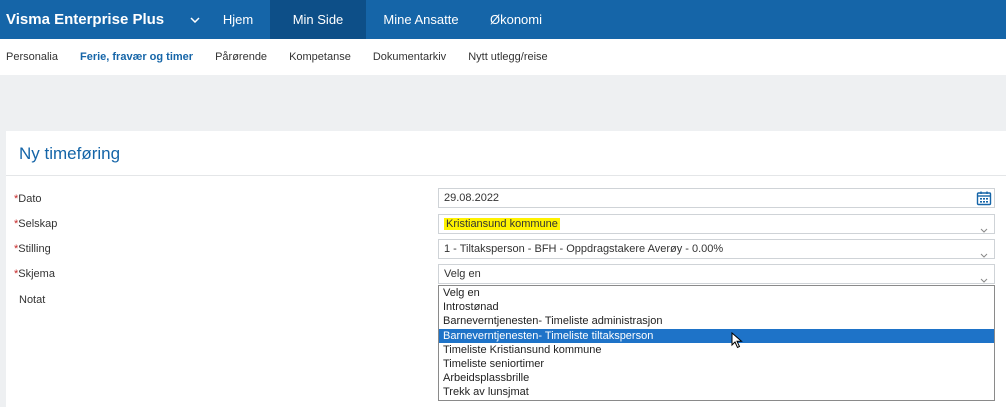 The width and height of the screenshot is (1006, 407). I want to click on nav-mine-ansatte: Mine Ansatte, so click(421, 19).